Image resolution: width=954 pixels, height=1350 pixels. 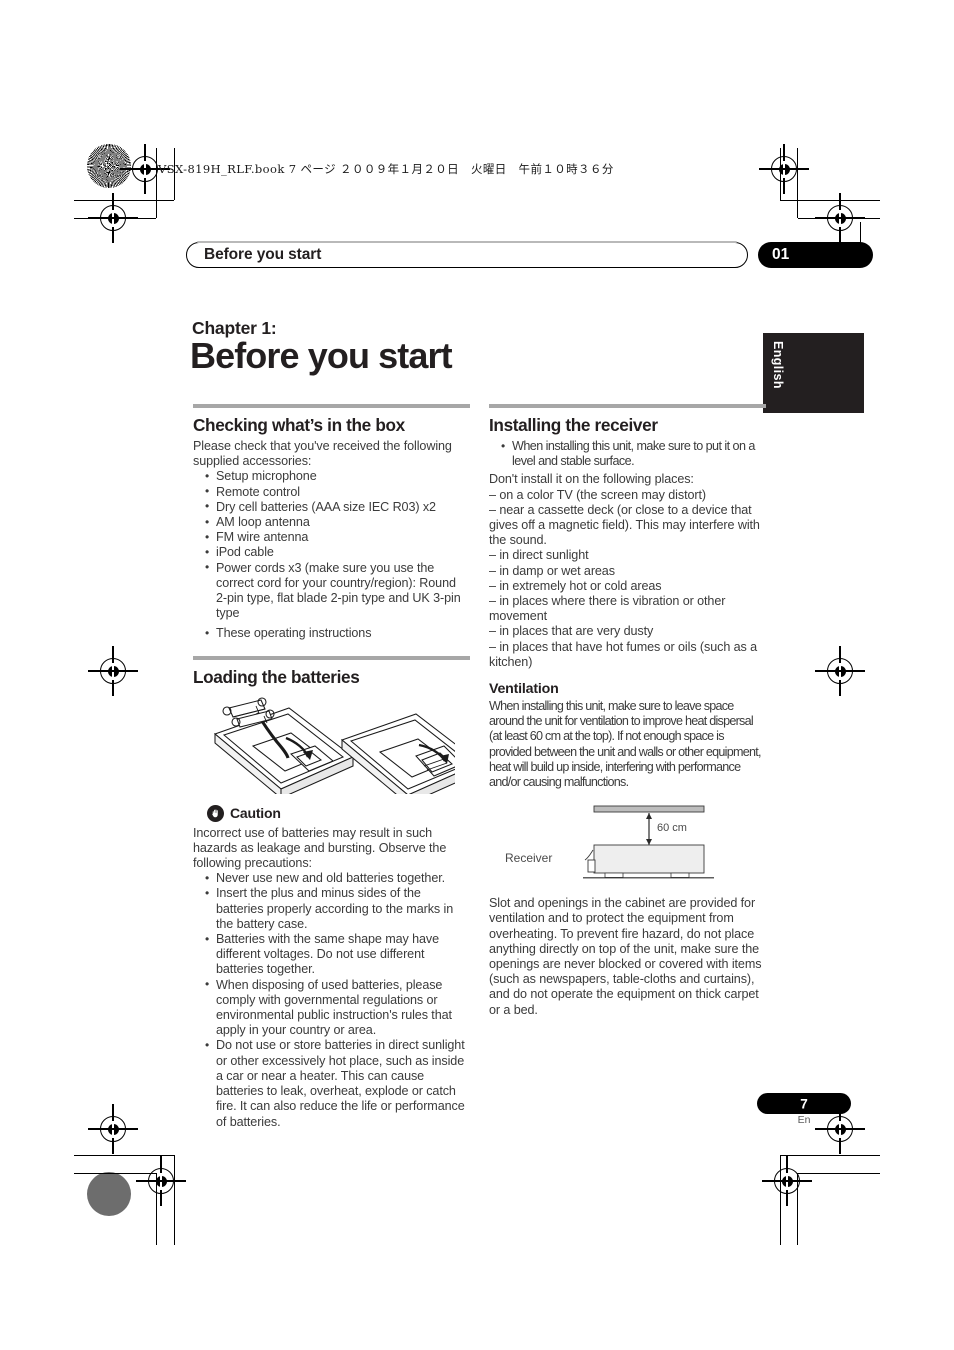 I want to click on registration-mark-mid-right, so click(x=840, y=671).